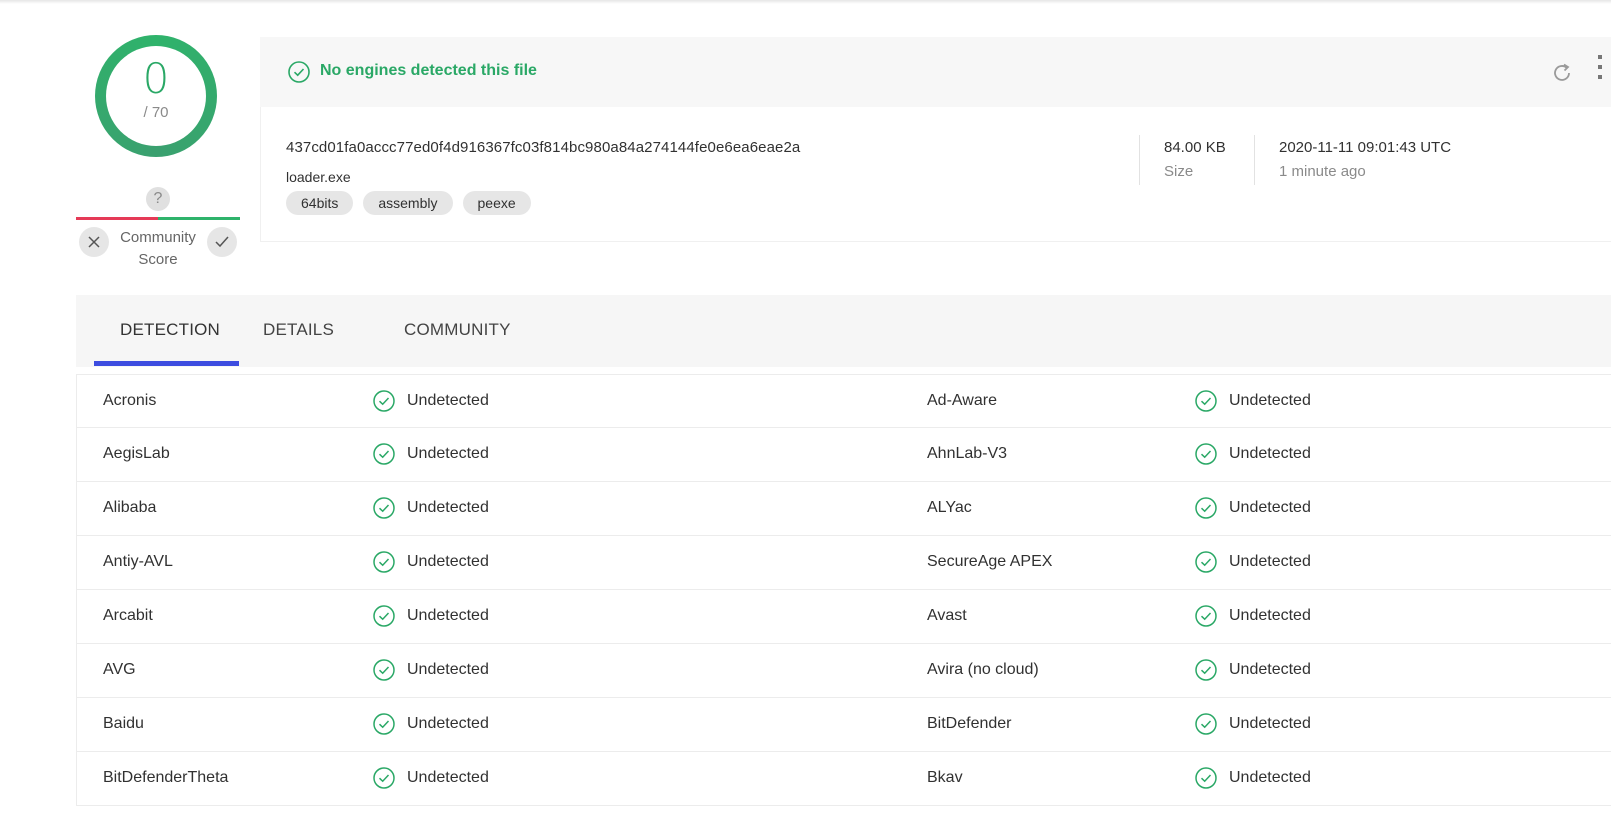 This screenshot has height=822, width=1611. Describe the element at coordinates (1562, 73) in the screenshot. I see `reanalyze-icon` at that location.